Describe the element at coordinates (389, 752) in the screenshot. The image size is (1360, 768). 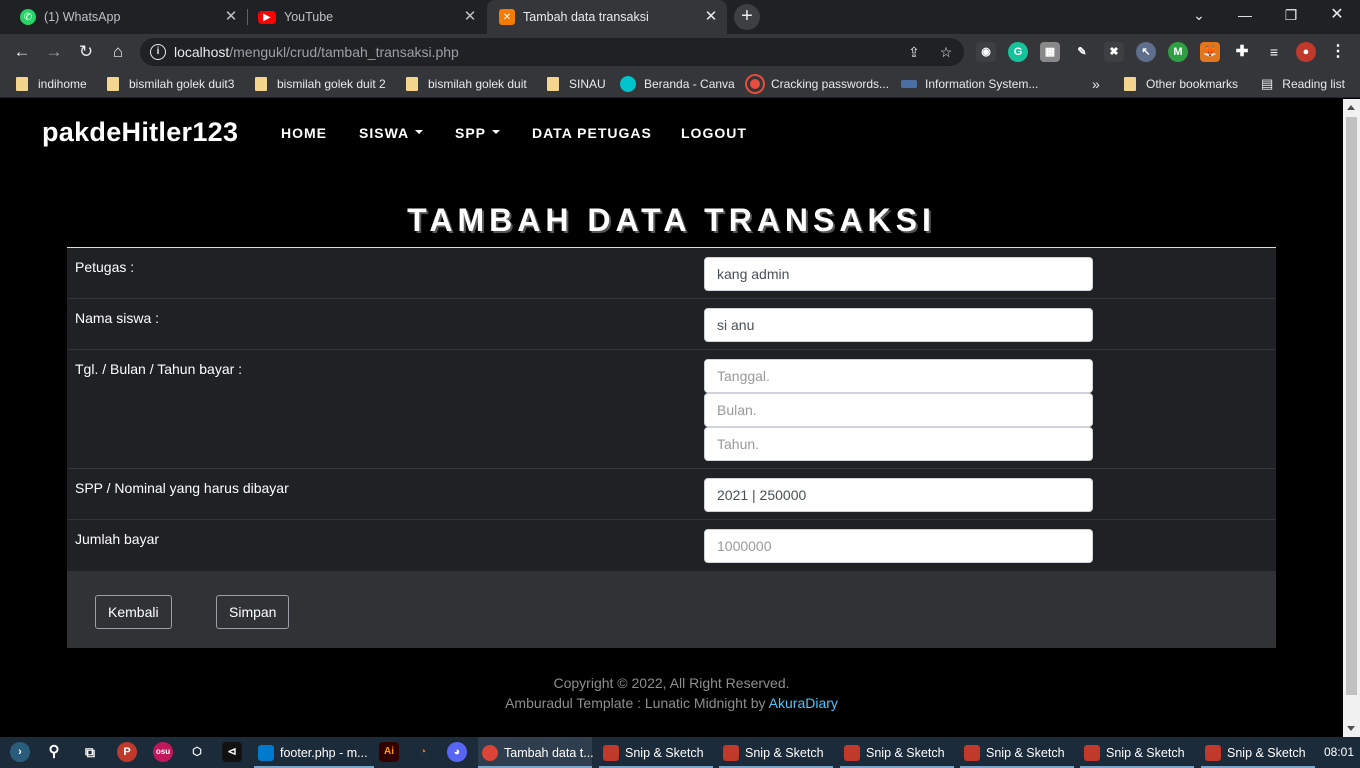
I see `illustrator-icon: Ai` at that location.